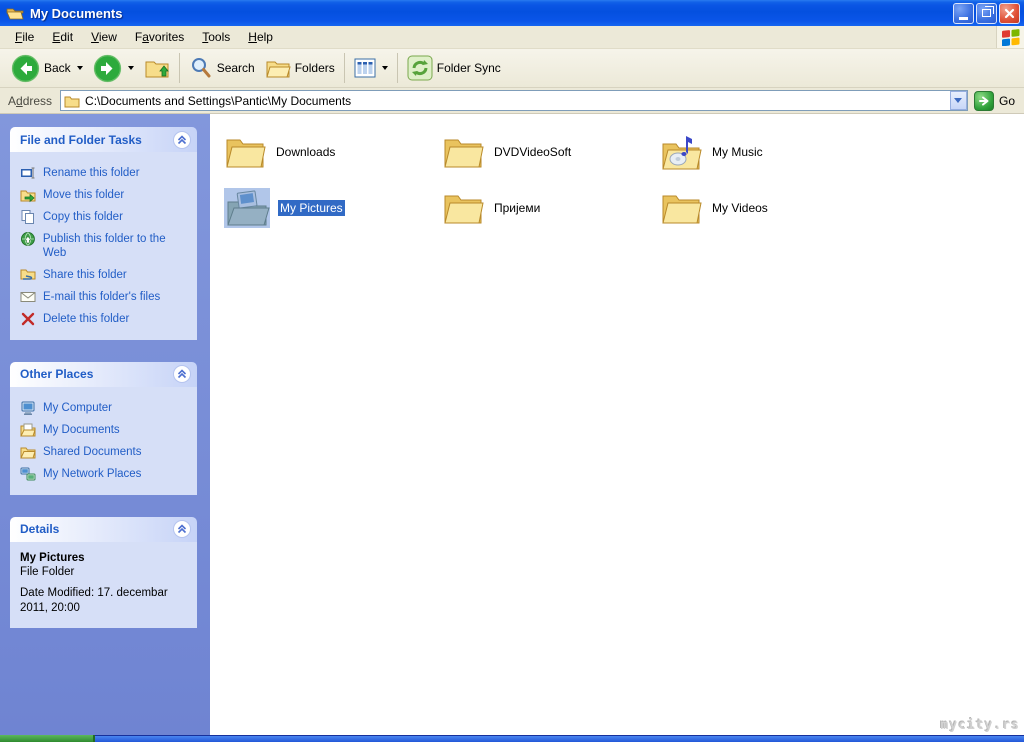  Describe the element at coordinates (28, 274) in the screenshot. I see `share-icon` at that location.